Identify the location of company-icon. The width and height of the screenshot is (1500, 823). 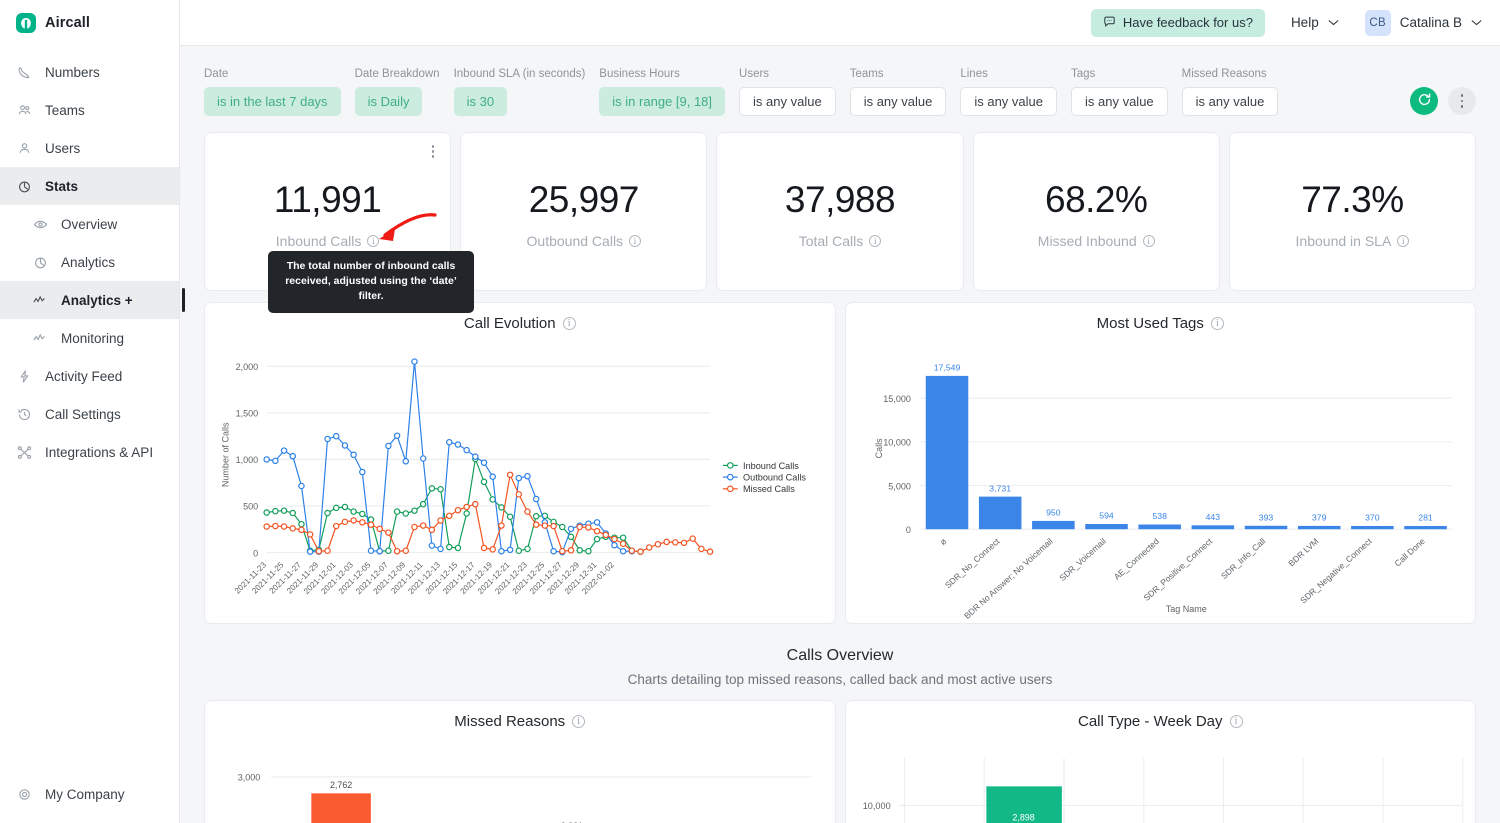
(24, 794).